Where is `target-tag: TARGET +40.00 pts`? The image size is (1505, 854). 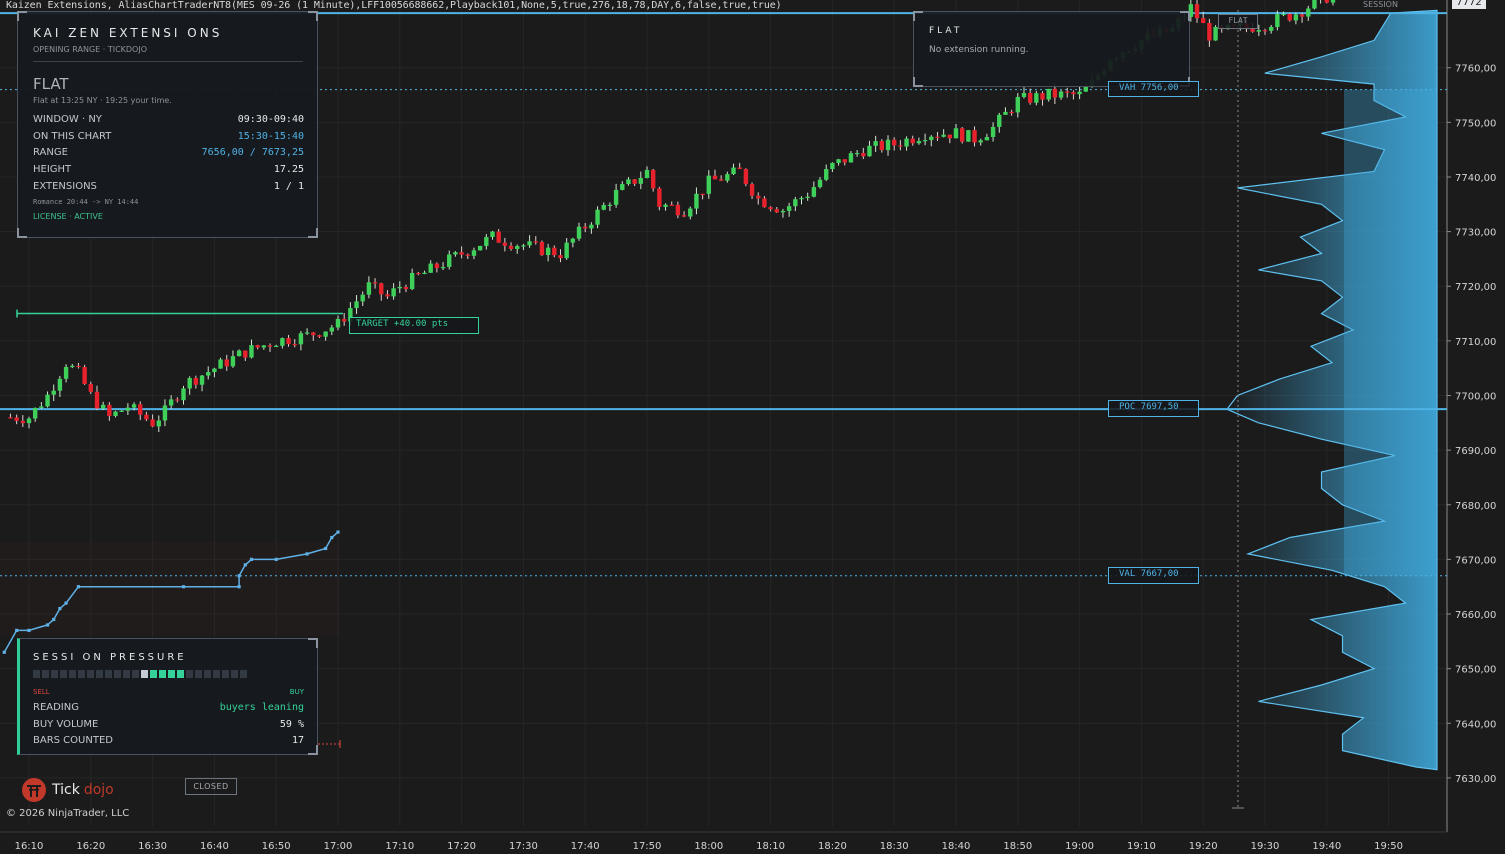 target-tag: TARGET +40.00 pts is located at coordinates (414, 325).